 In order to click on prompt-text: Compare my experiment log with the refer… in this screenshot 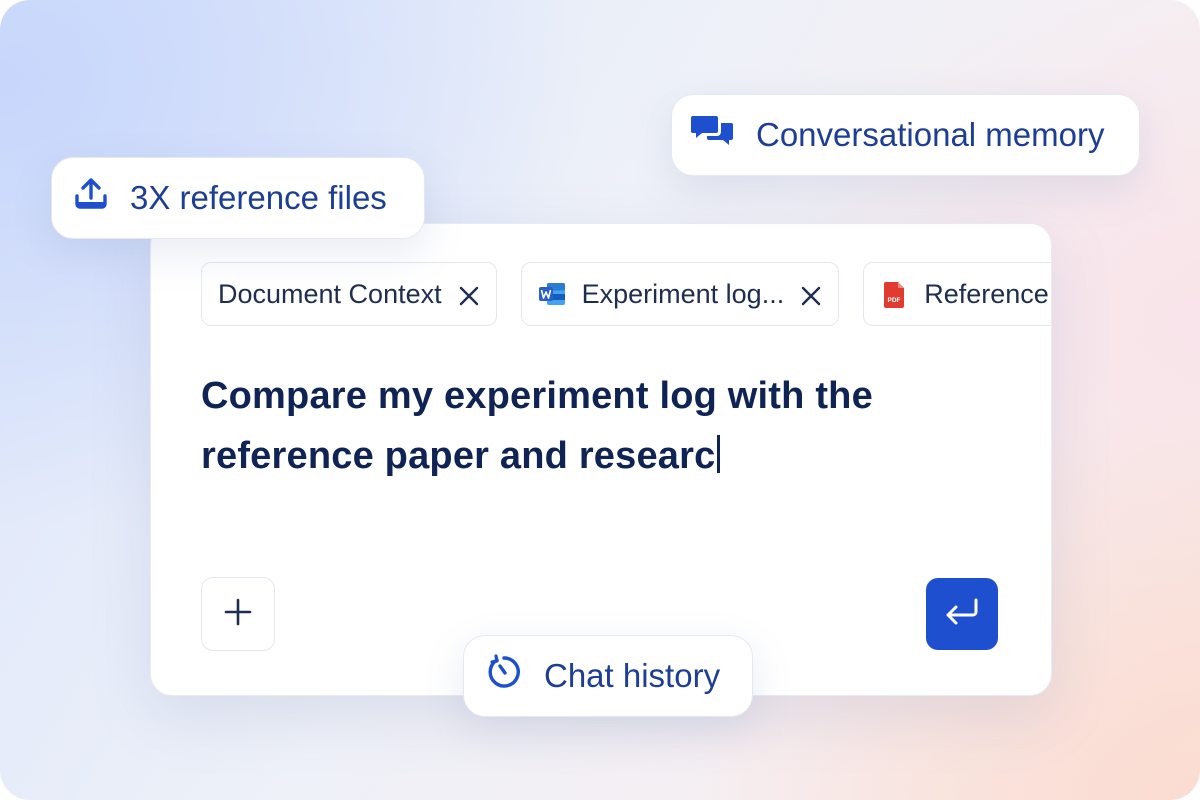, I will do `click(537, 426)`.